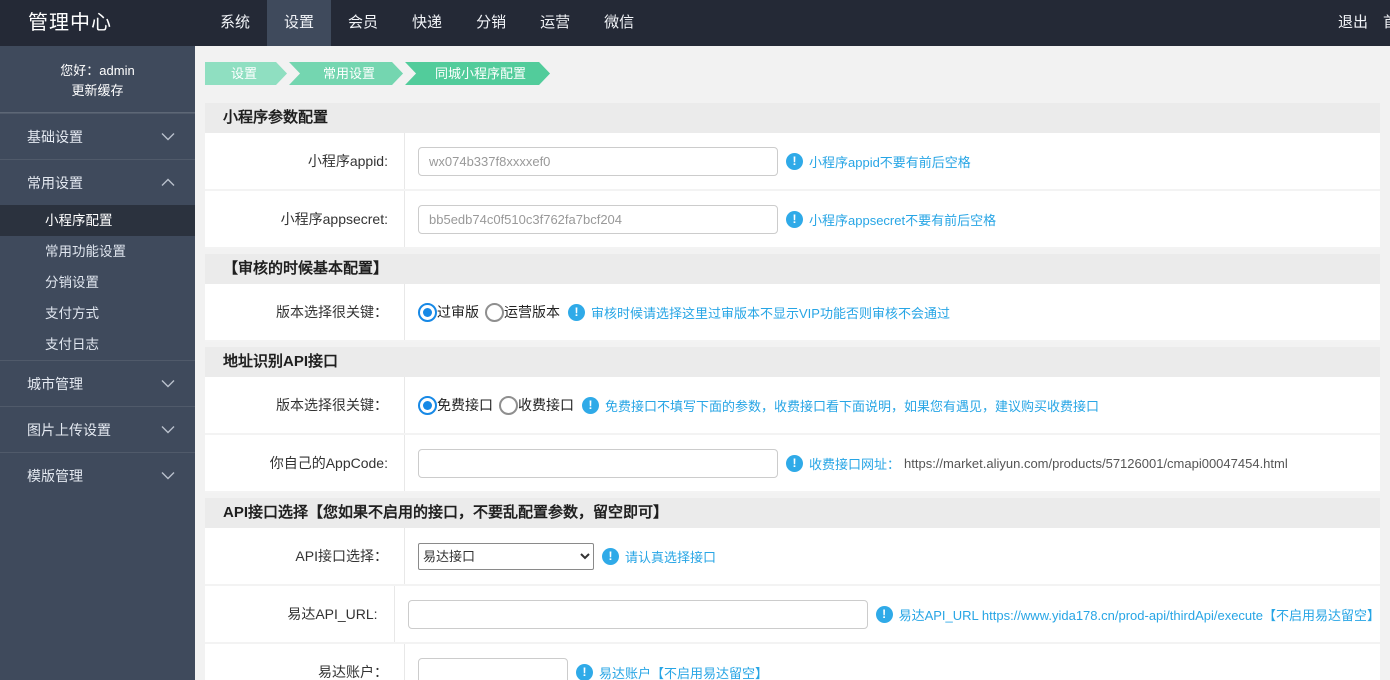 This screenshot has height=680, width=1390. Describe the element at coordinates (305, 405) in the screenshot. I see `field-label-api-type: 版本选择很关键：` at that location.